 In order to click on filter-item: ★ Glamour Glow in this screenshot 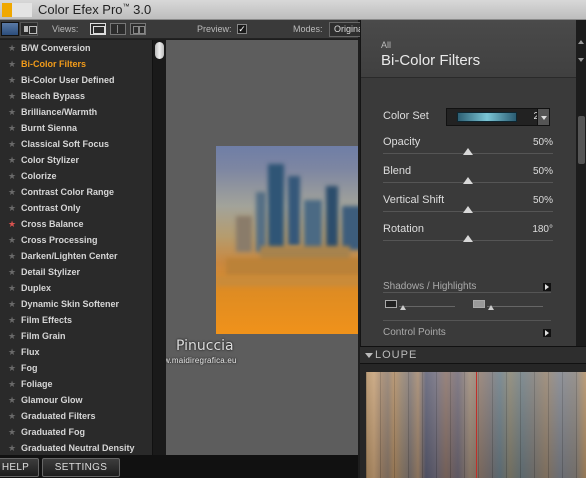, I will do `click(76, 400)`.